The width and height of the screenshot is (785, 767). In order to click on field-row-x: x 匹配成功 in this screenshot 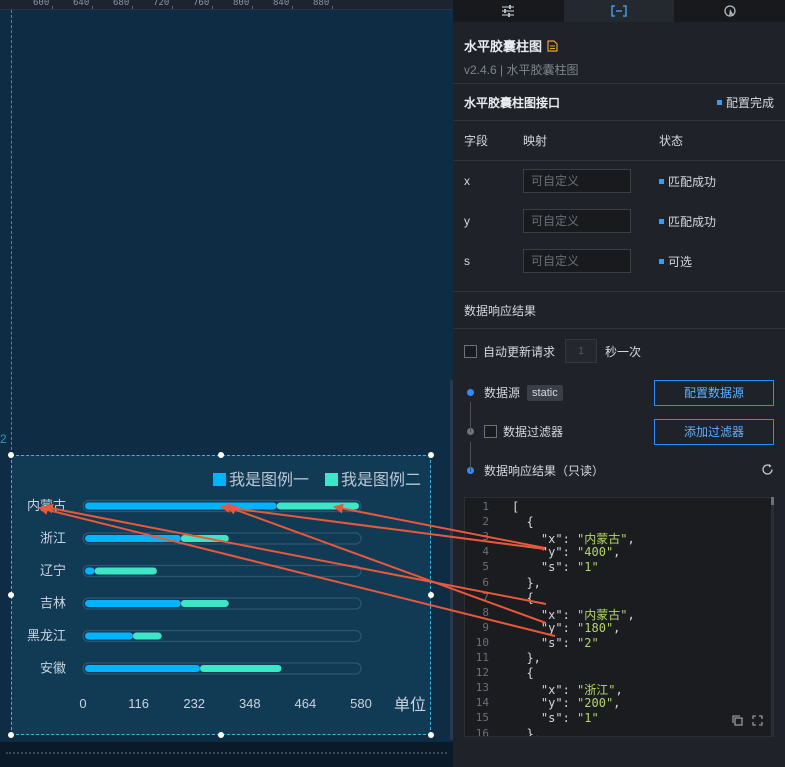, I will do `click(619, 181)`.